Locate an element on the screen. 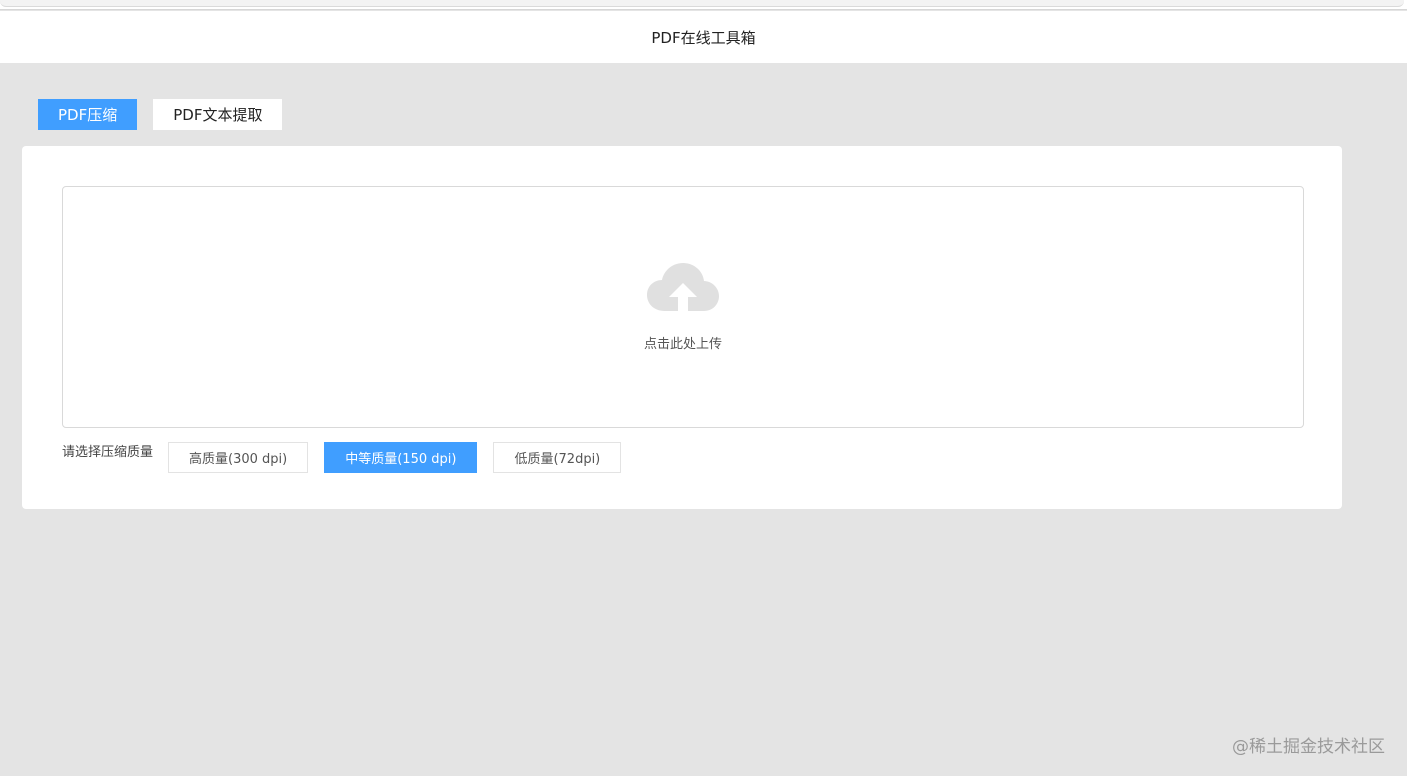 The image size is (1407, 776). quality-label: 请选择压缩质量 is located at coordinates (108, 452).